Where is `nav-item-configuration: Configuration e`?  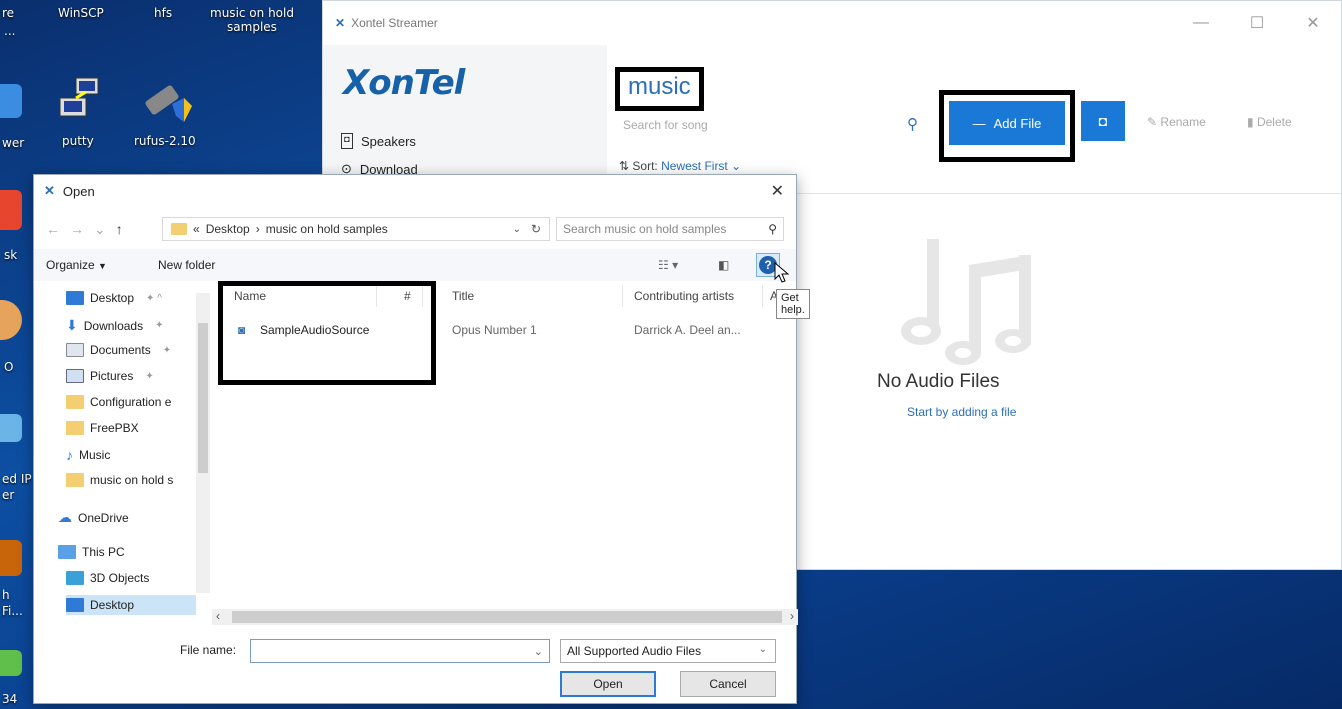
nav-item-configuration: Configuration e is located at coordinates (118, 402).